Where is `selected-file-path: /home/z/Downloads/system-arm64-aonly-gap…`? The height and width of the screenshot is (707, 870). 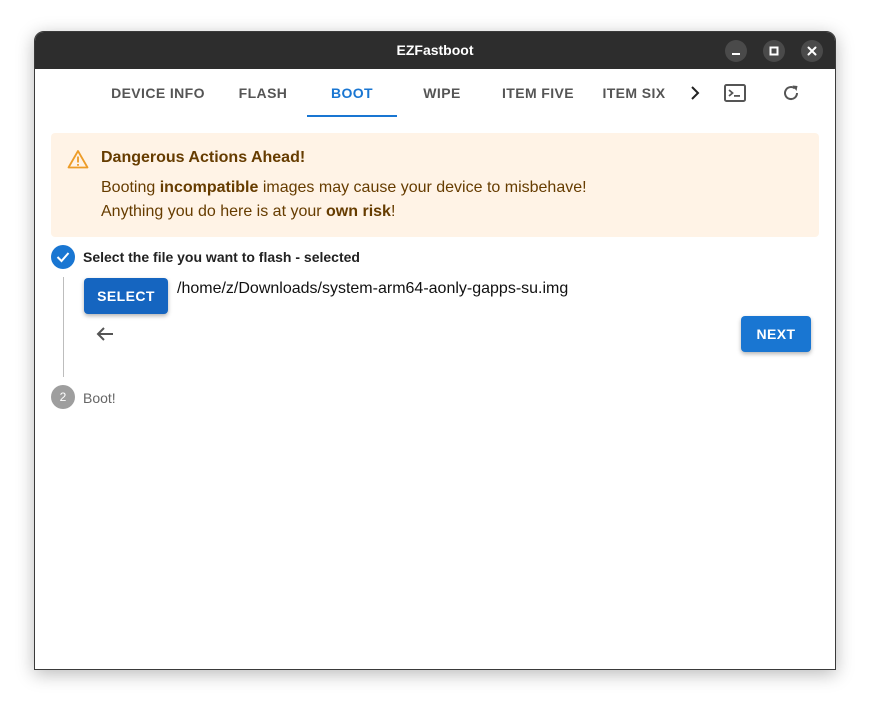 selected-file-path: /home/z/Downloads/system-arm64-aonly-gap… is located at coordinates (373, 288).